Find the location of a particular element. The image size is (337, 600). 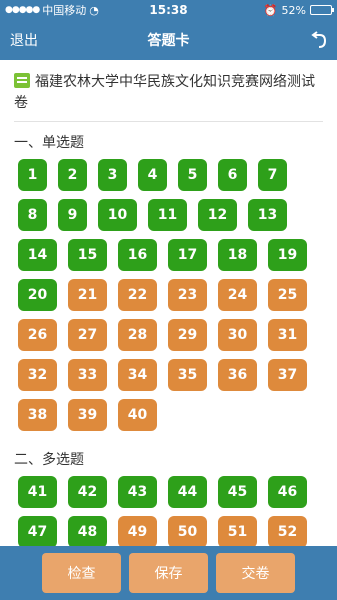

question-button: 45 is located at coordinates (237, 492).